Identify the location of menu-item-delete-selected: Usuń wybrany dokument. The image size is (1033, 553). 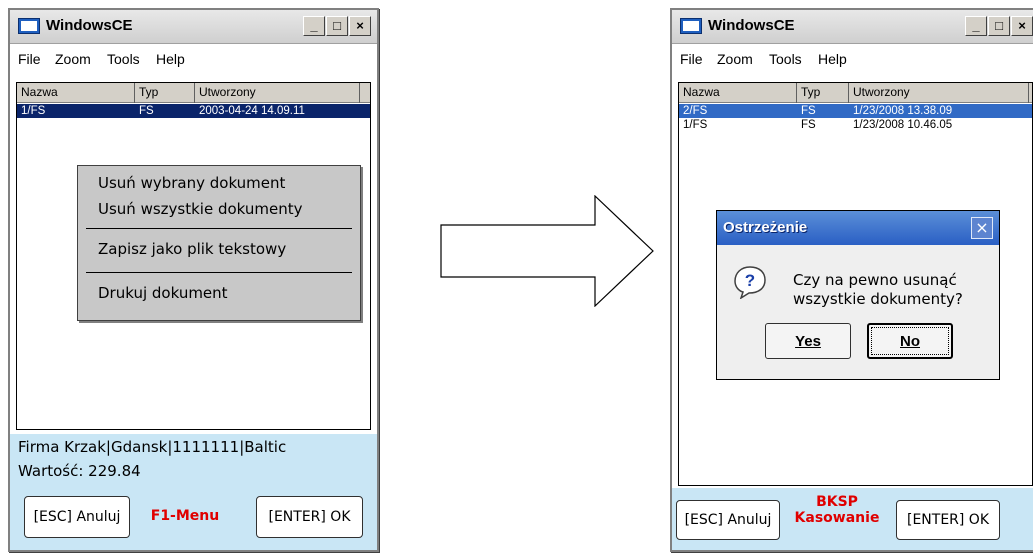
(191, 183).